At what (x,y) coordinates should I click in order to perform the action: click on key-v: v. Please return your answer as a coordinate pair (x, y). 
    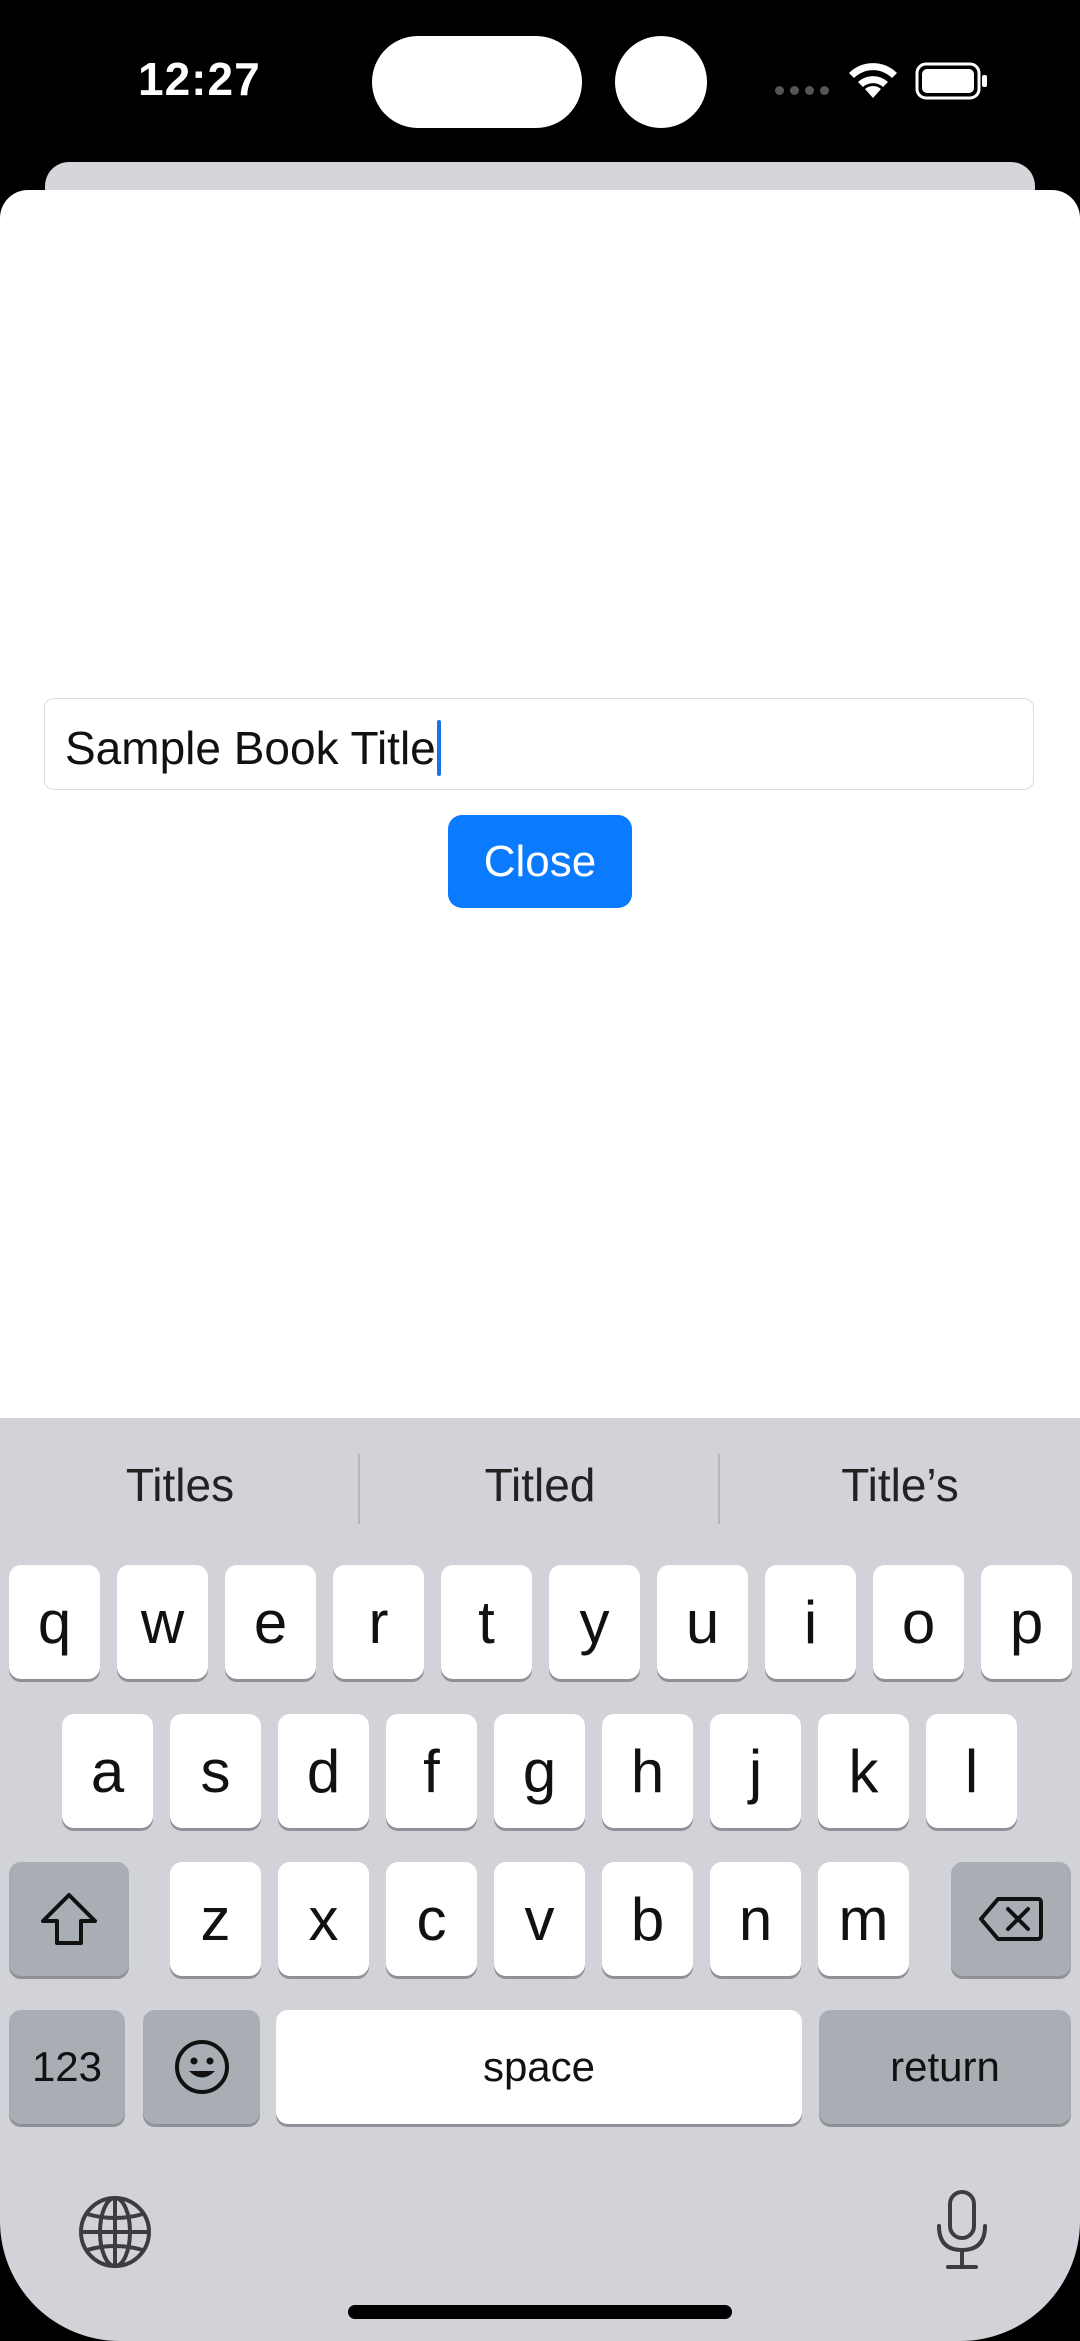
    Looking at the image, I should click on (539, 1919).